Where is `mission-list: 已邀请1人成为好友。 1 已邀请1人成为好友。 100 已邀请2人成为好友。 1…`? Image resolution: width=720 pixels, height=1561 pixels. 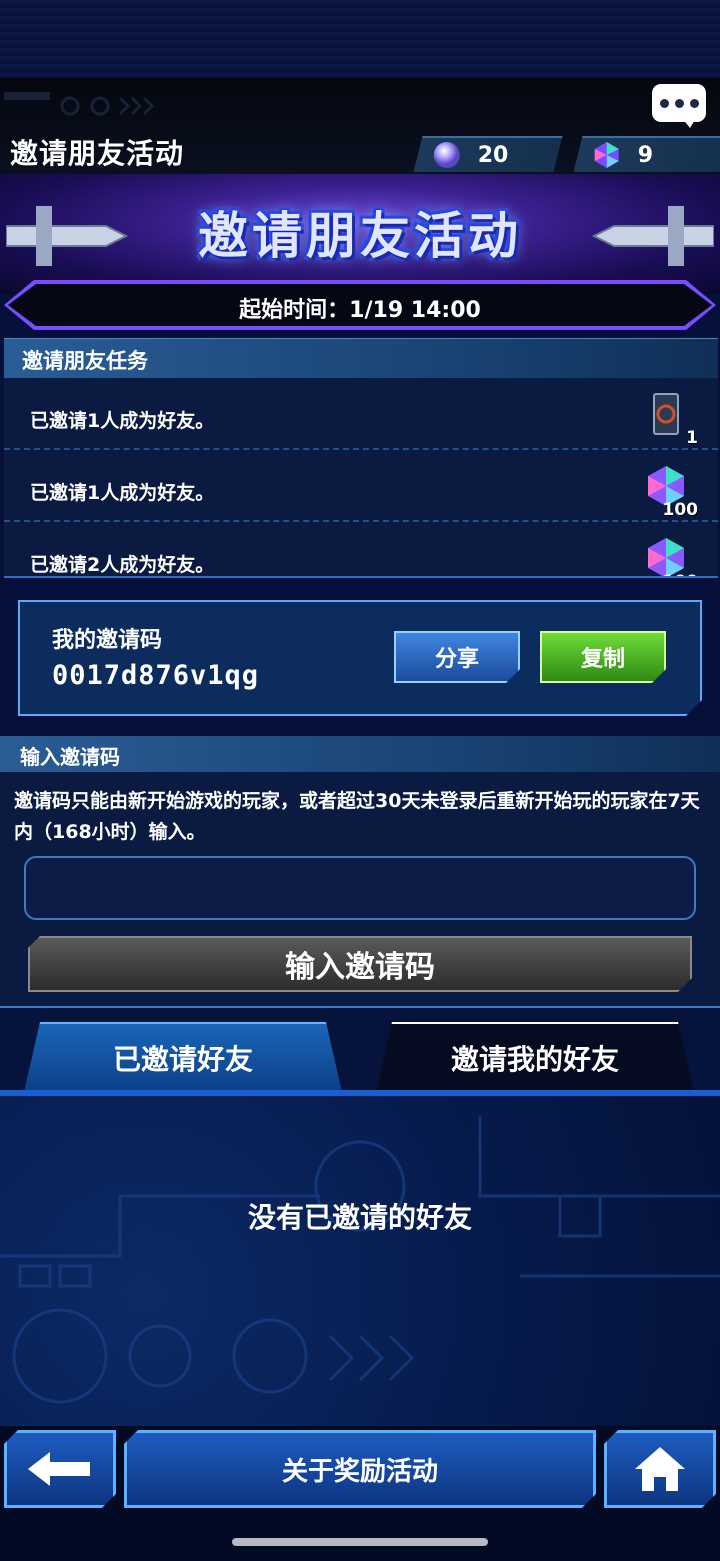
mission-list: 已邀请1人成为好友。 1 已邀请1人成为好友。 100 已邀请2人成为好友。 1… is located at coordinates (361, 478).